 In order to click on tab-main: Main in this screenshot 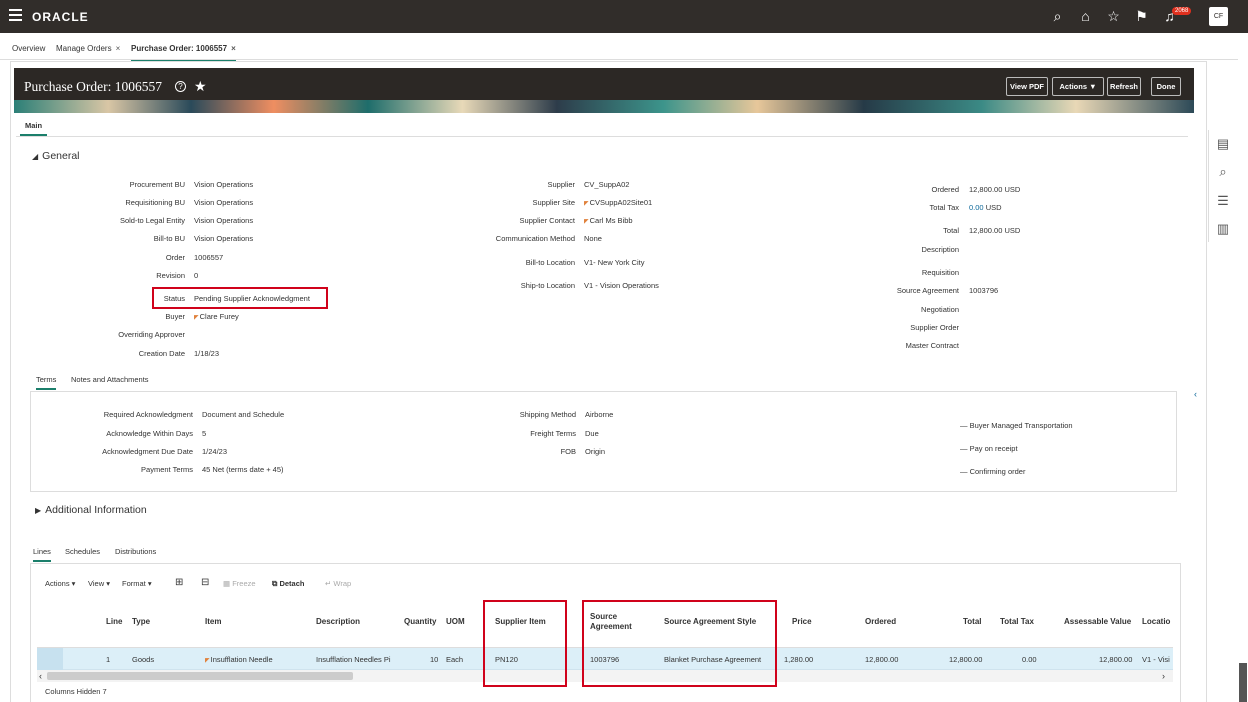, I will do `click(33, 127)`.